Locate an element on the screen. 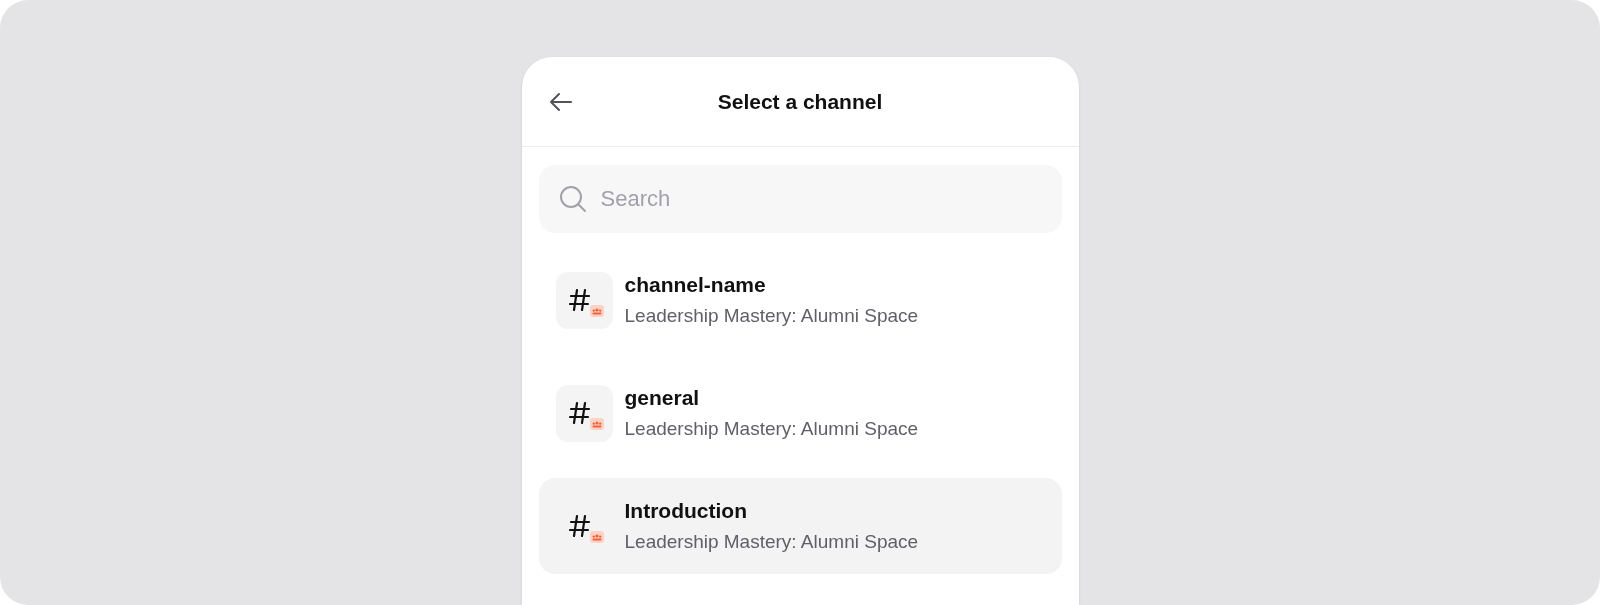 The width and height of the screenshot is (1600, 605). channel-item: Introduction Leadership Mastery: Alumni Space is located at coordinates (800, 526).